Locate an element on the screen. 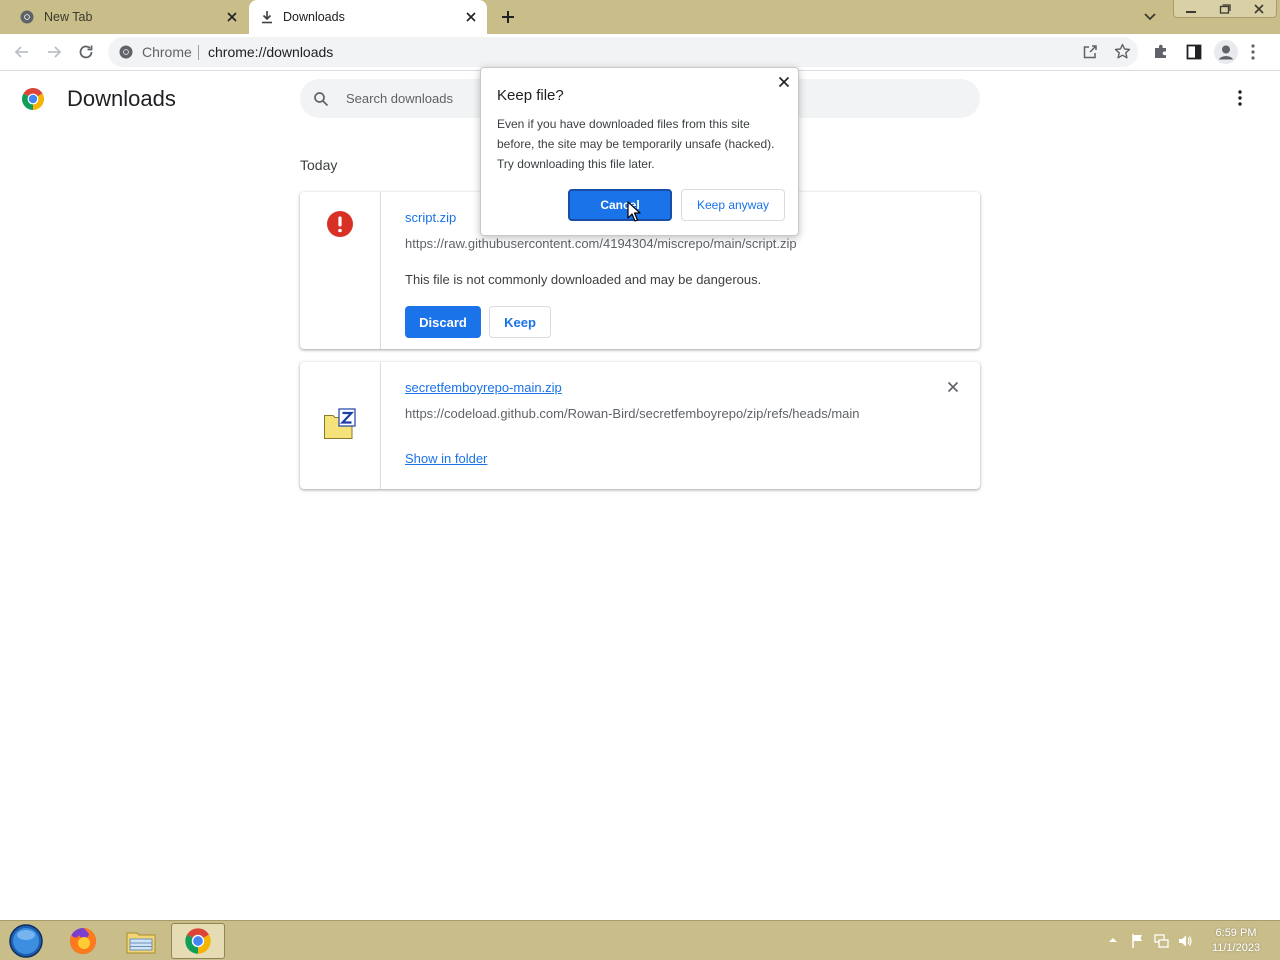 Image resolution: width=1280 pixels, height=960 pixels. clock-date: 11/1/2023 is located at coordinates (1236, 948).